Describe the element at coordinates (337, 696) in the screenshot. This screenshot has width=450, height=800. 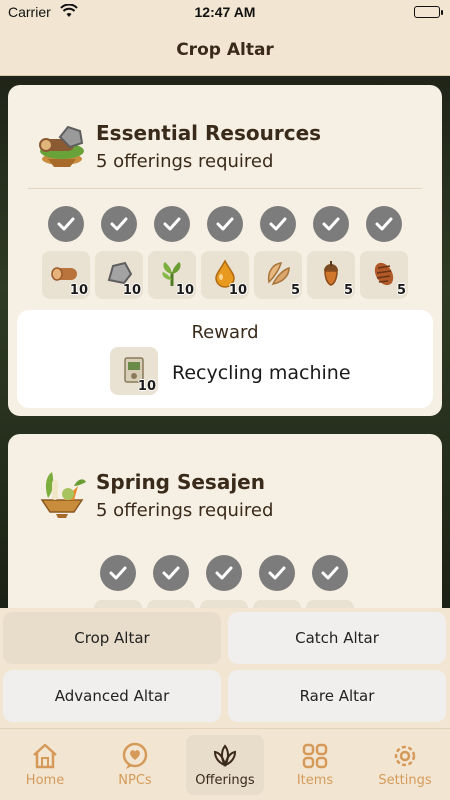
I see `rare-altar-button: Rare Altar` at that location.